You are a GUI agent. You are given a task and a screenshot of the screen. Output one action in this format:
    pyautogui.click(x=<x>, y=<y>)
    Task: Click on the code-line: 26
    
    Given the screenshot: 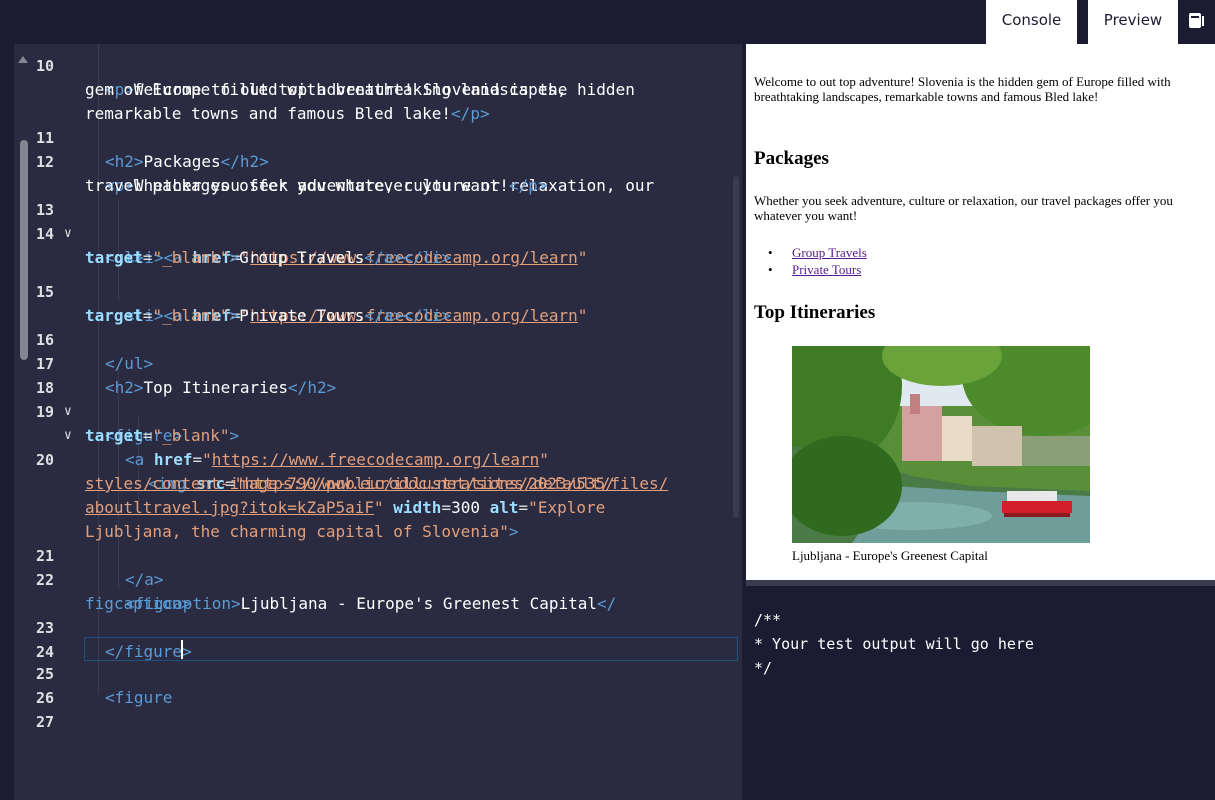 What is the action you would take?
    pyautogui.click(x=388, y=684)
    